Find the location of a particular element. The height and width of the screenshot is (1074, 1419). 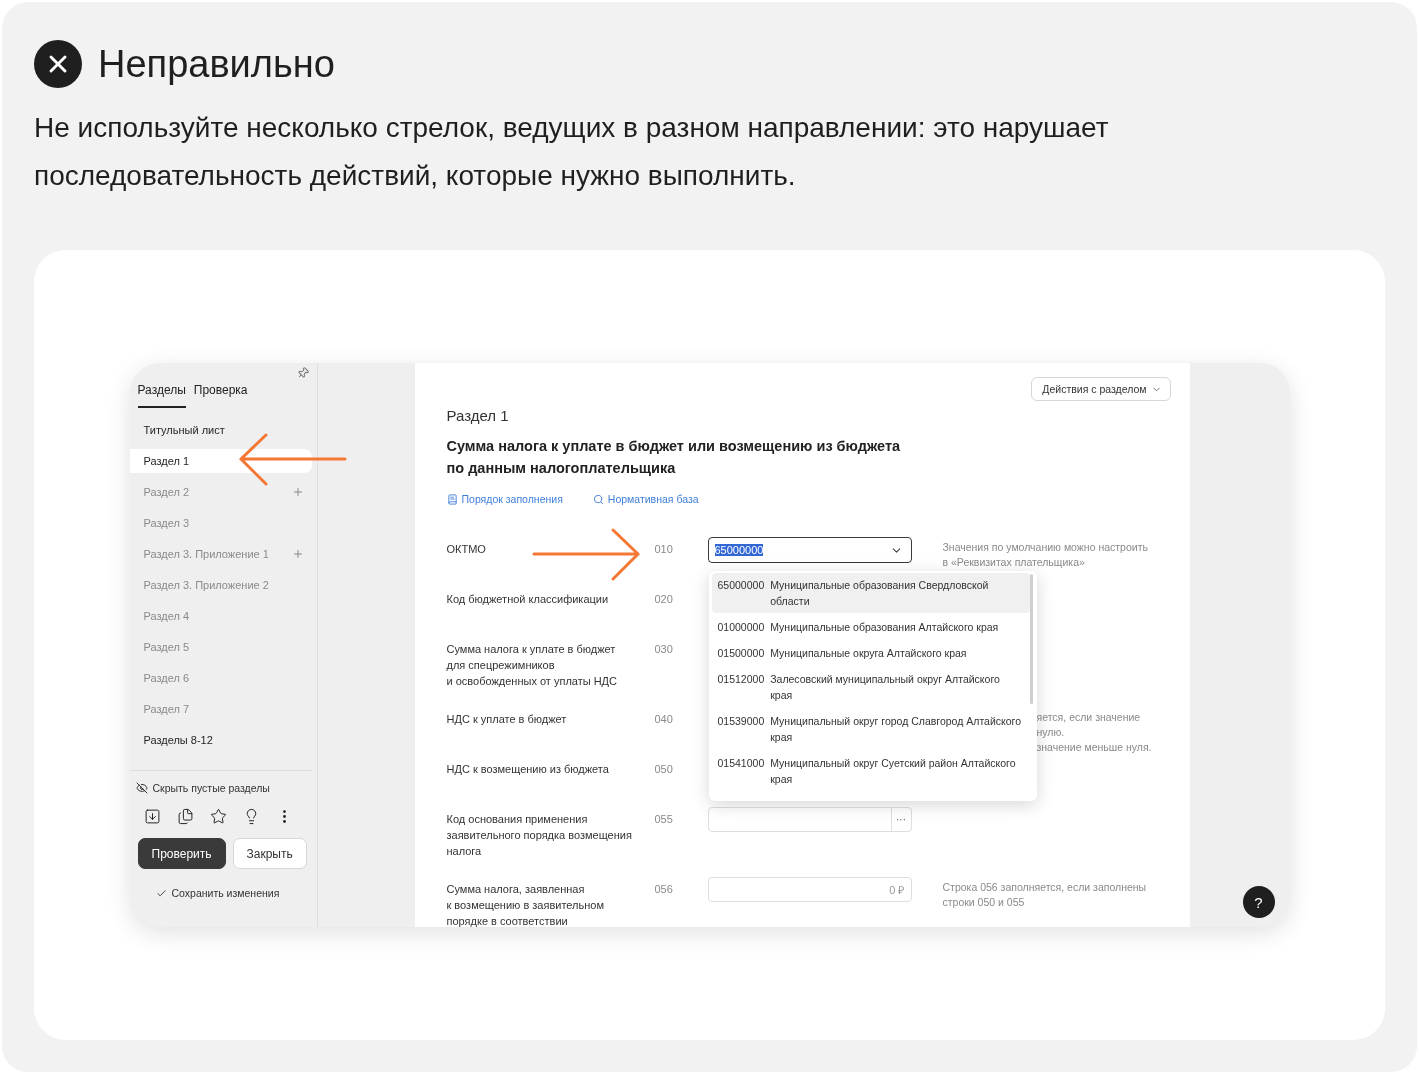

field-label: Сумма налога к уплате в бюджет для спецрежимников и освобожденных от уплаты НДС is located at coordinates (532, 665).